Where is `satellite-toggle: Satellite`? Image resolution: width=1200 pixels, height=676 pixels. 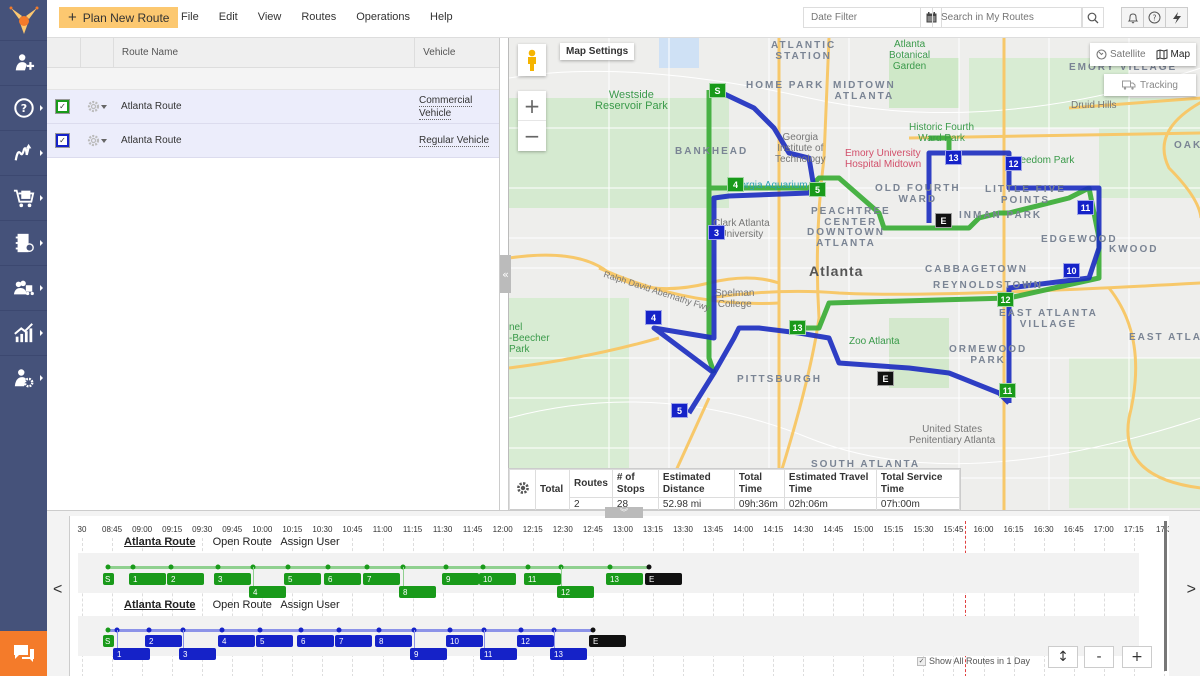
satellite-toggle: Satellite is located at coordinates (1121, 54).